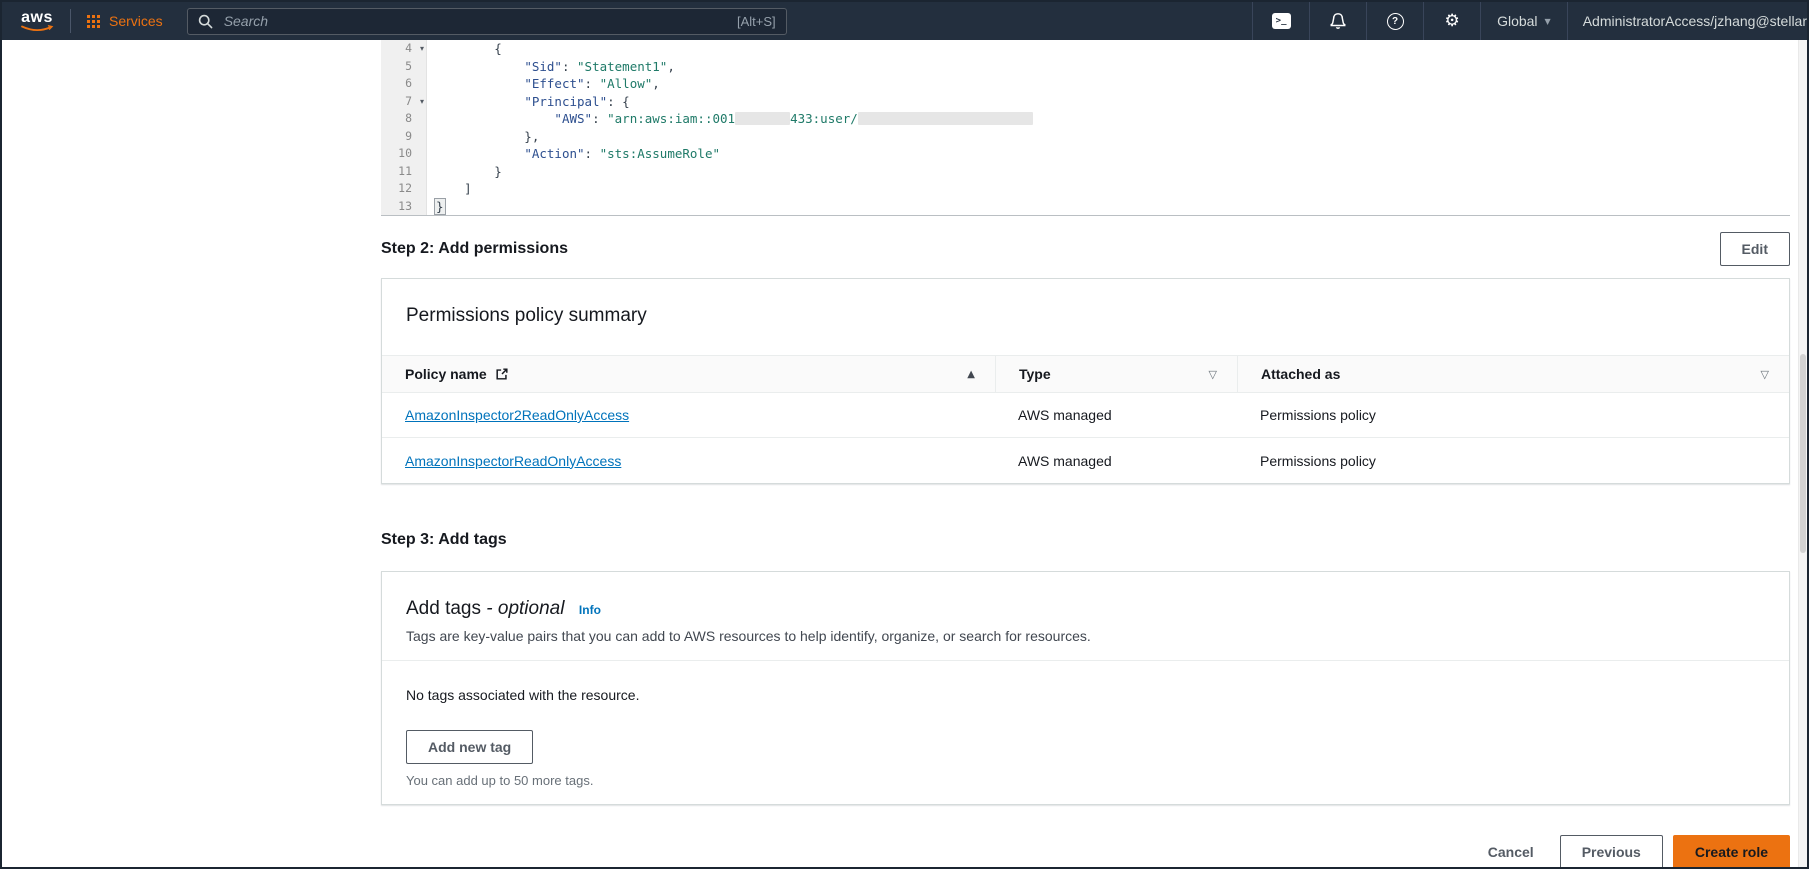  I want to click on policy-name-link: AmazonInspector2ReadOnlyAccess, so click(517, 415).